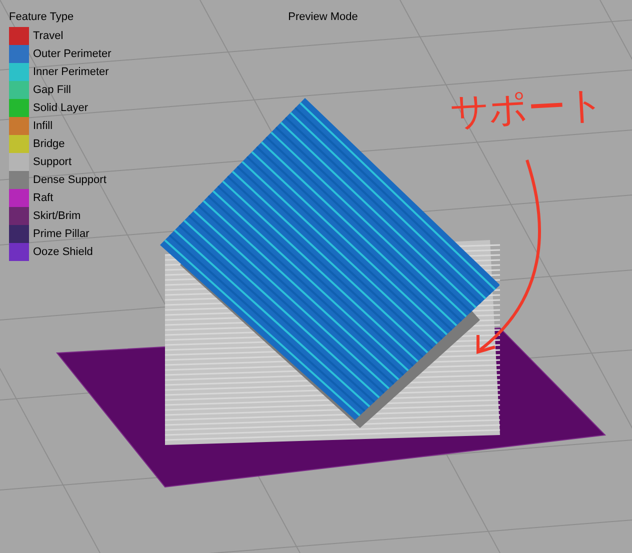 The width and height of the screenshot is (632, 553). Describe the element at coordinates (527, 108) in the screenshot. I see `handwritten-note: サポート` at that location.